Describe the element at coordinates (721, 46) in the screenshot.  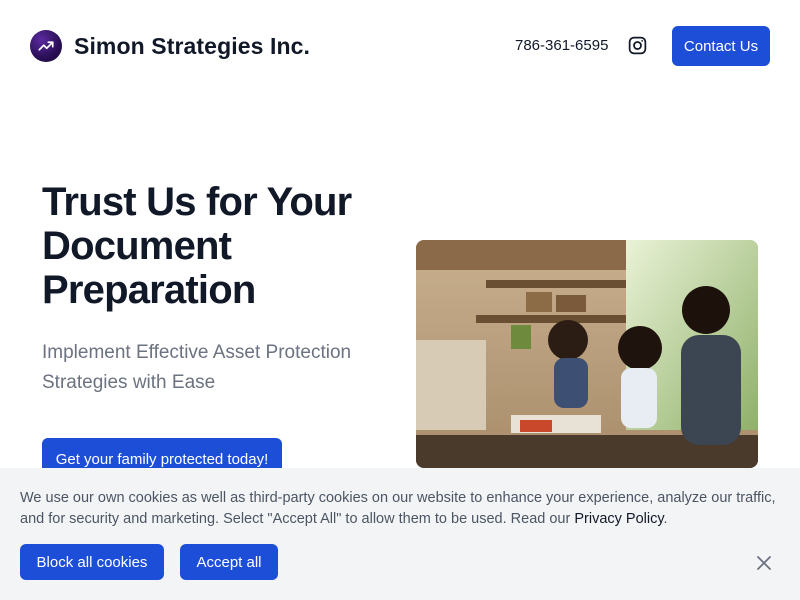
I see `contact-button: Contact Us` at that location.